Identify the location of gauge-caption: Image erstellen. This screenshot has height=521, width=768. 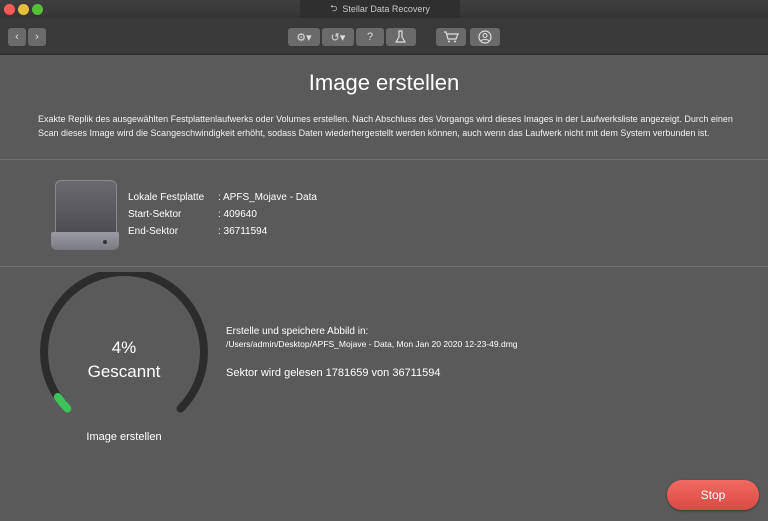
(124, 437).